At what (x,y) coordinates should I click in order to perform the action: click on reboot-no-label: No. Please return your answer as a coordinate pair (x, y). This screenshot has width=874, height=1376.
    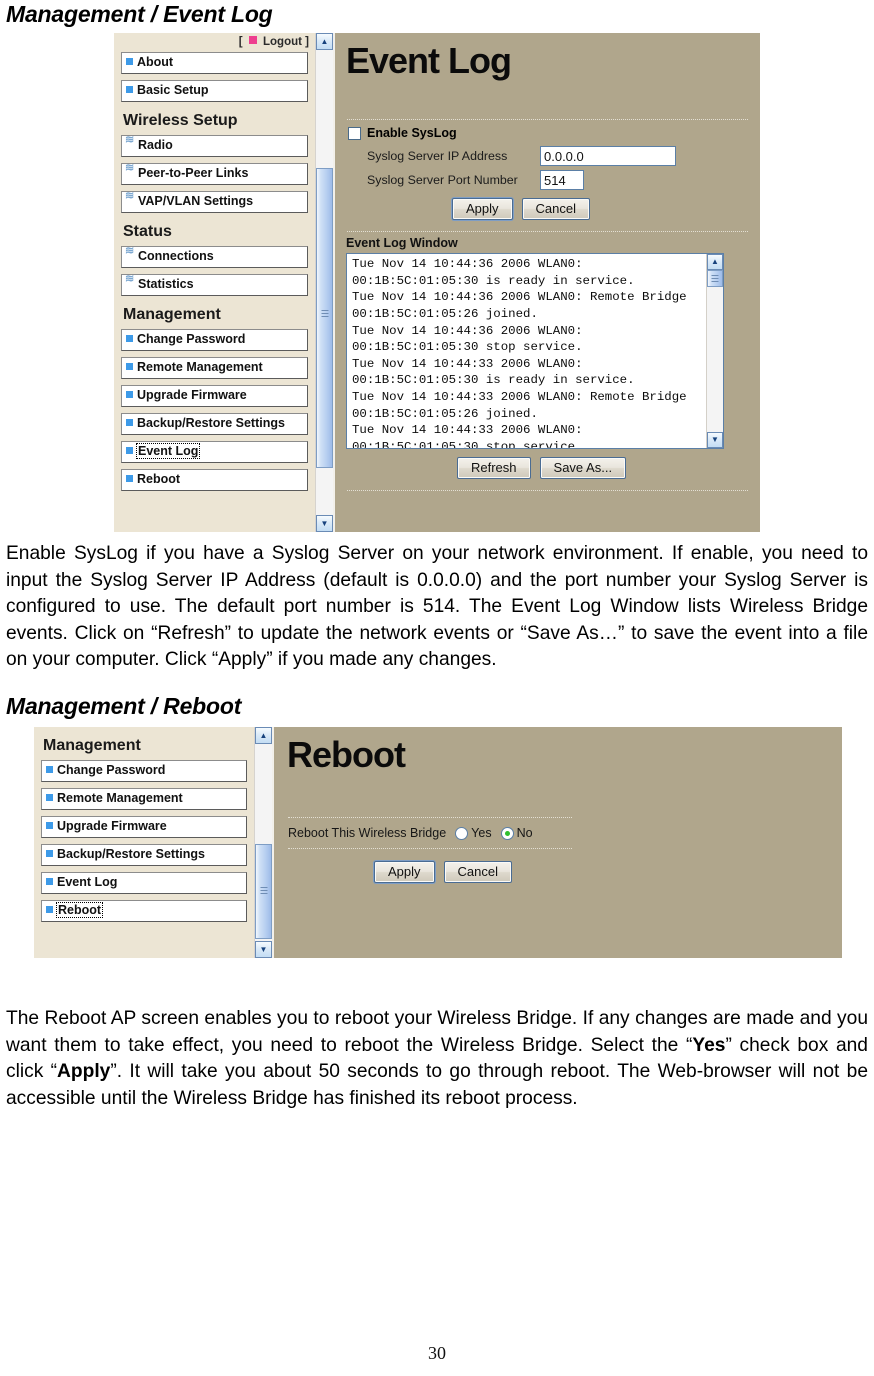
    Looking at the image, I should click on (524, 833).